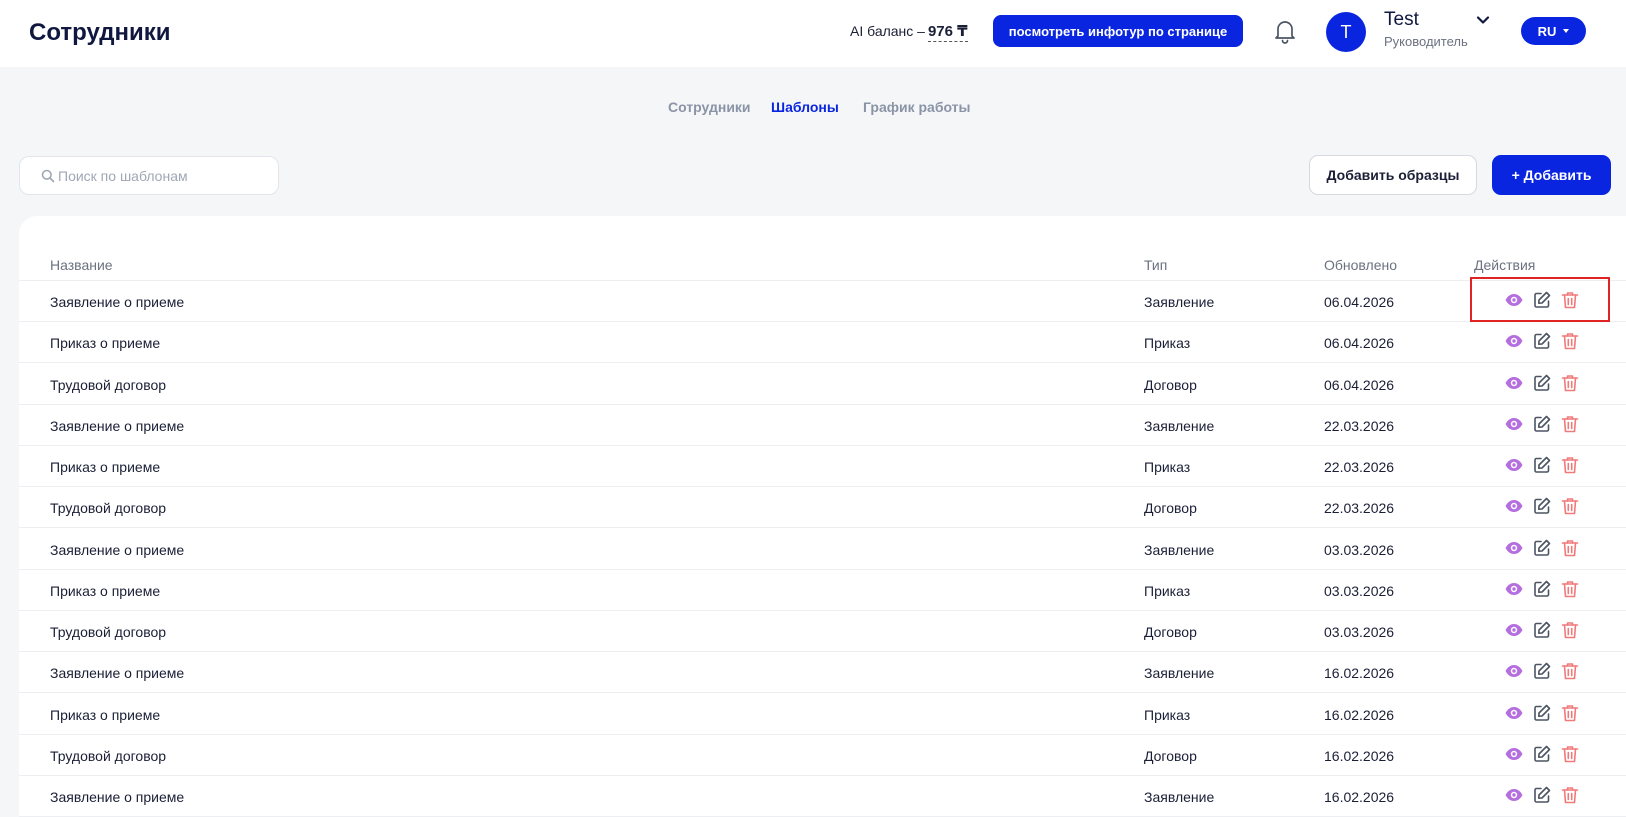  Describe the element at coordinates (822, 343) in the screenshot. I see `table-row: Приказ о приеме Приказ 06.04.2026` at that location.